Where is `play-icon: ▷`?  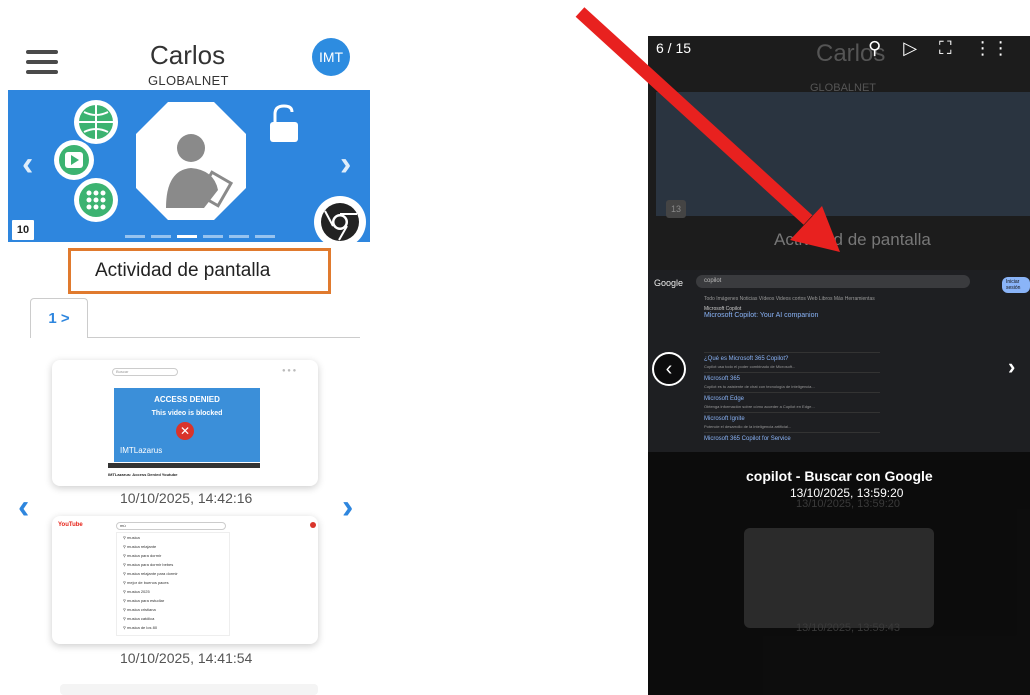 play-icon: ▷ is located at coordinates (910, 48).